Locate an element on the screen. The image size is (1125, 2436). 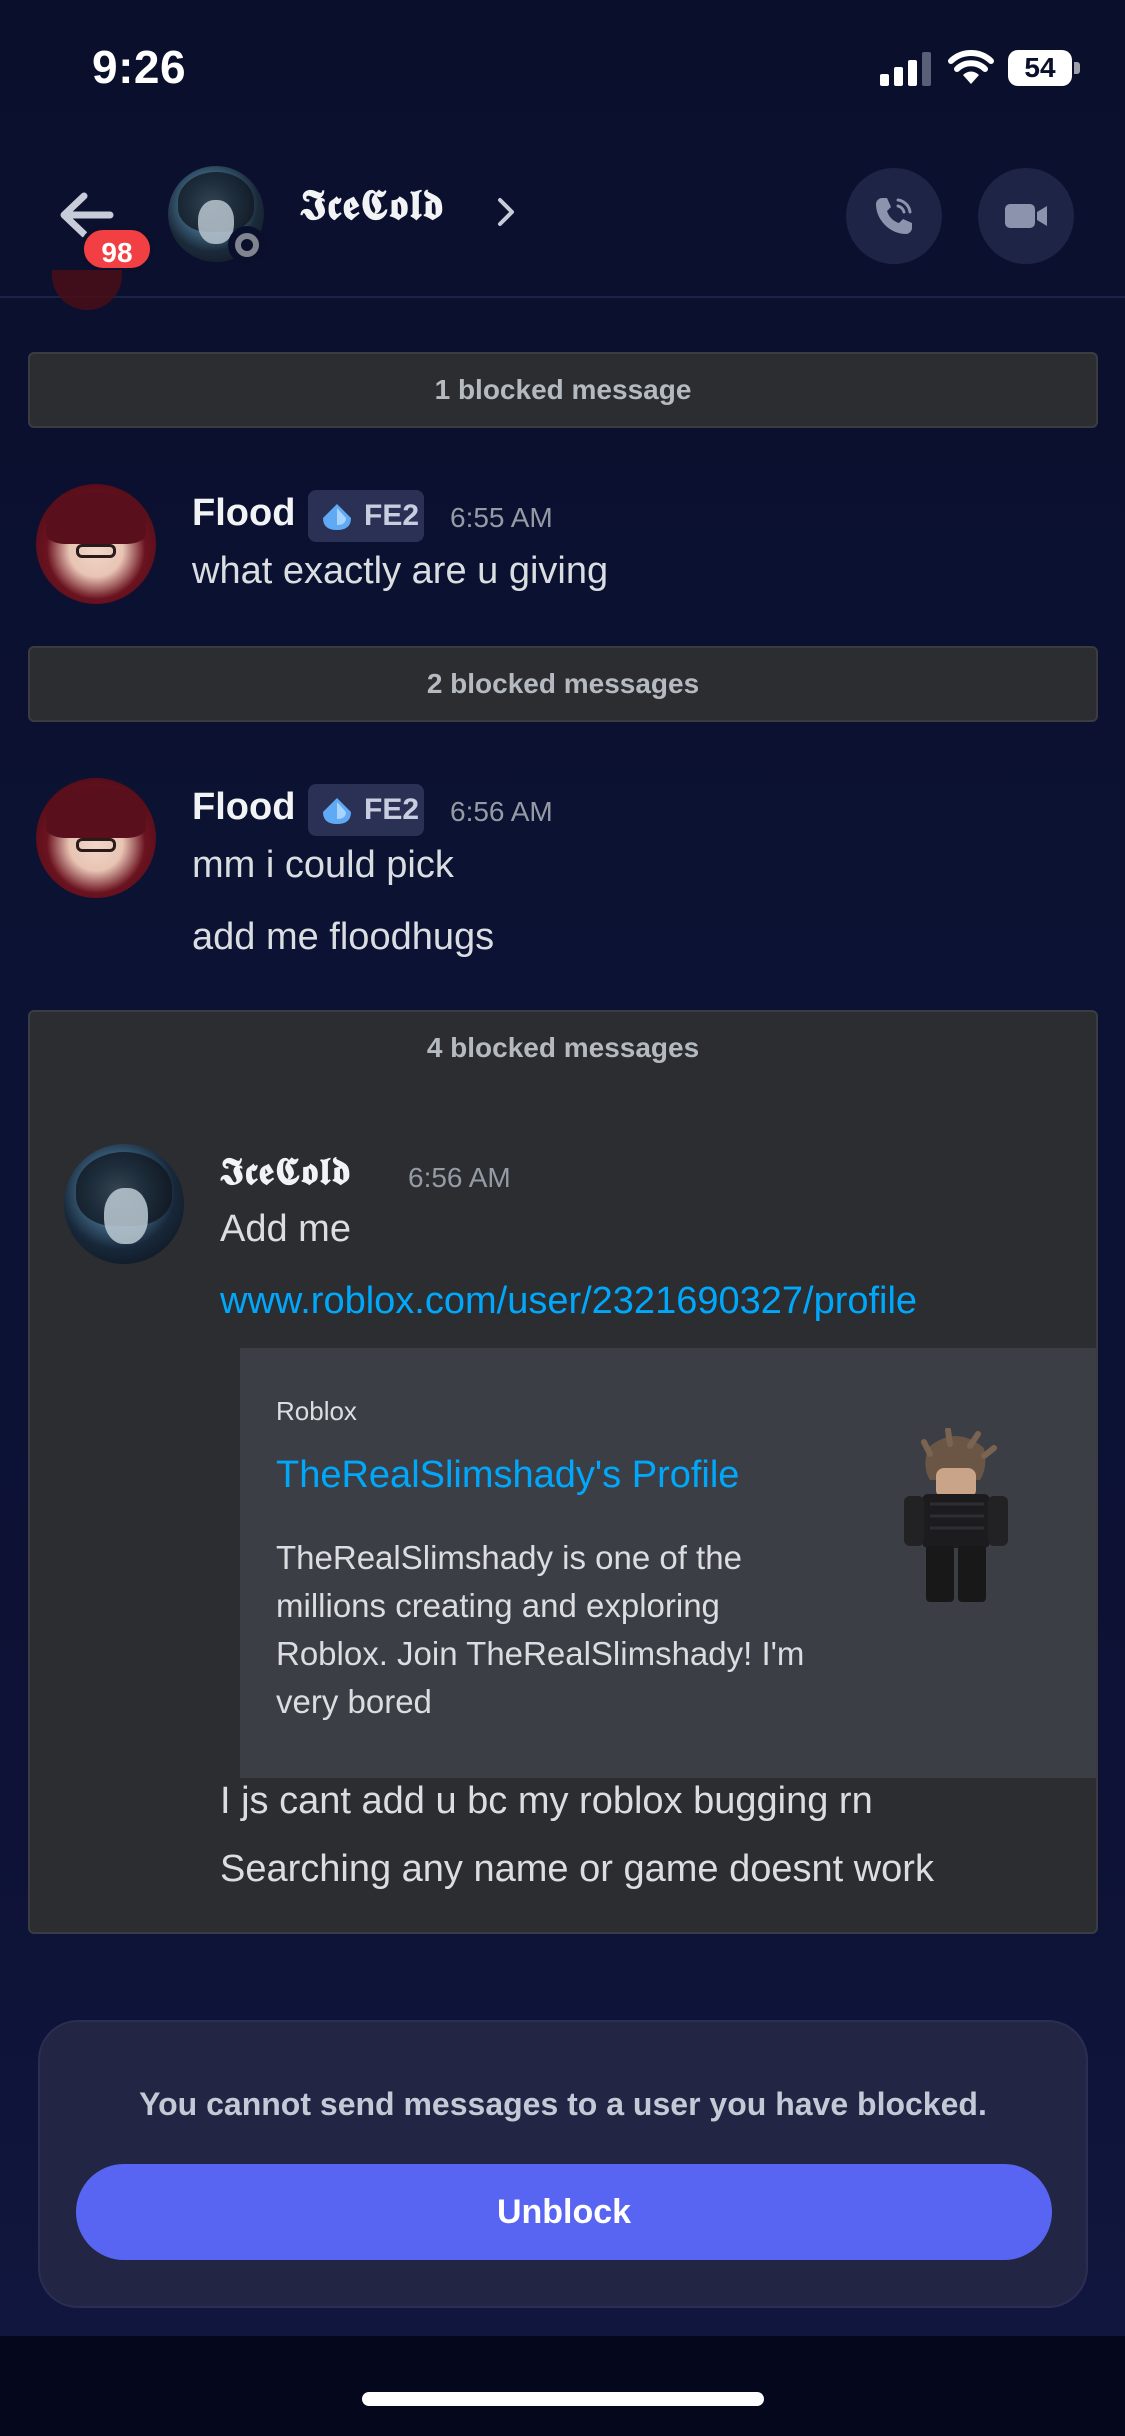
chat-header: 98 𝕴𝖈𝖊𝕮𝖔𝖑𝖉 is located at coordinates (562, 224).